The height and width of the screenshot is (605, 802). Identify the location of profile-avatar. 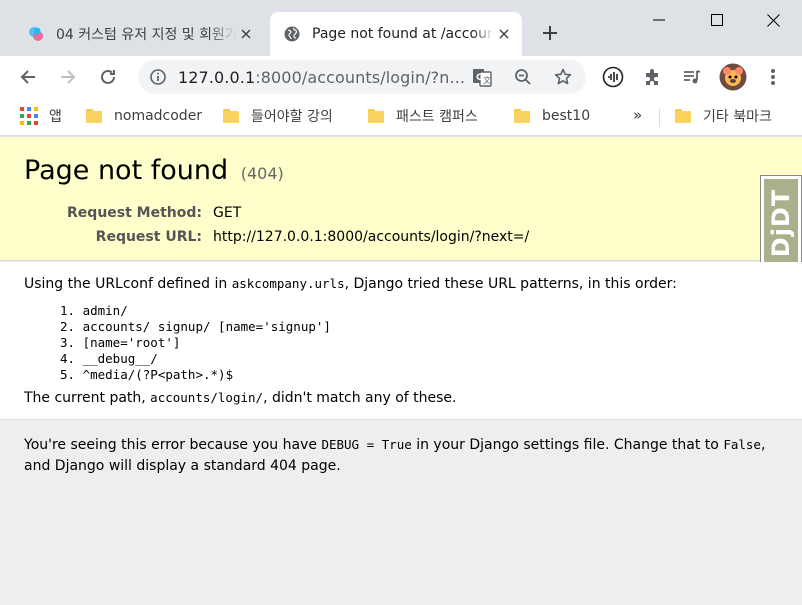
(733, 77).